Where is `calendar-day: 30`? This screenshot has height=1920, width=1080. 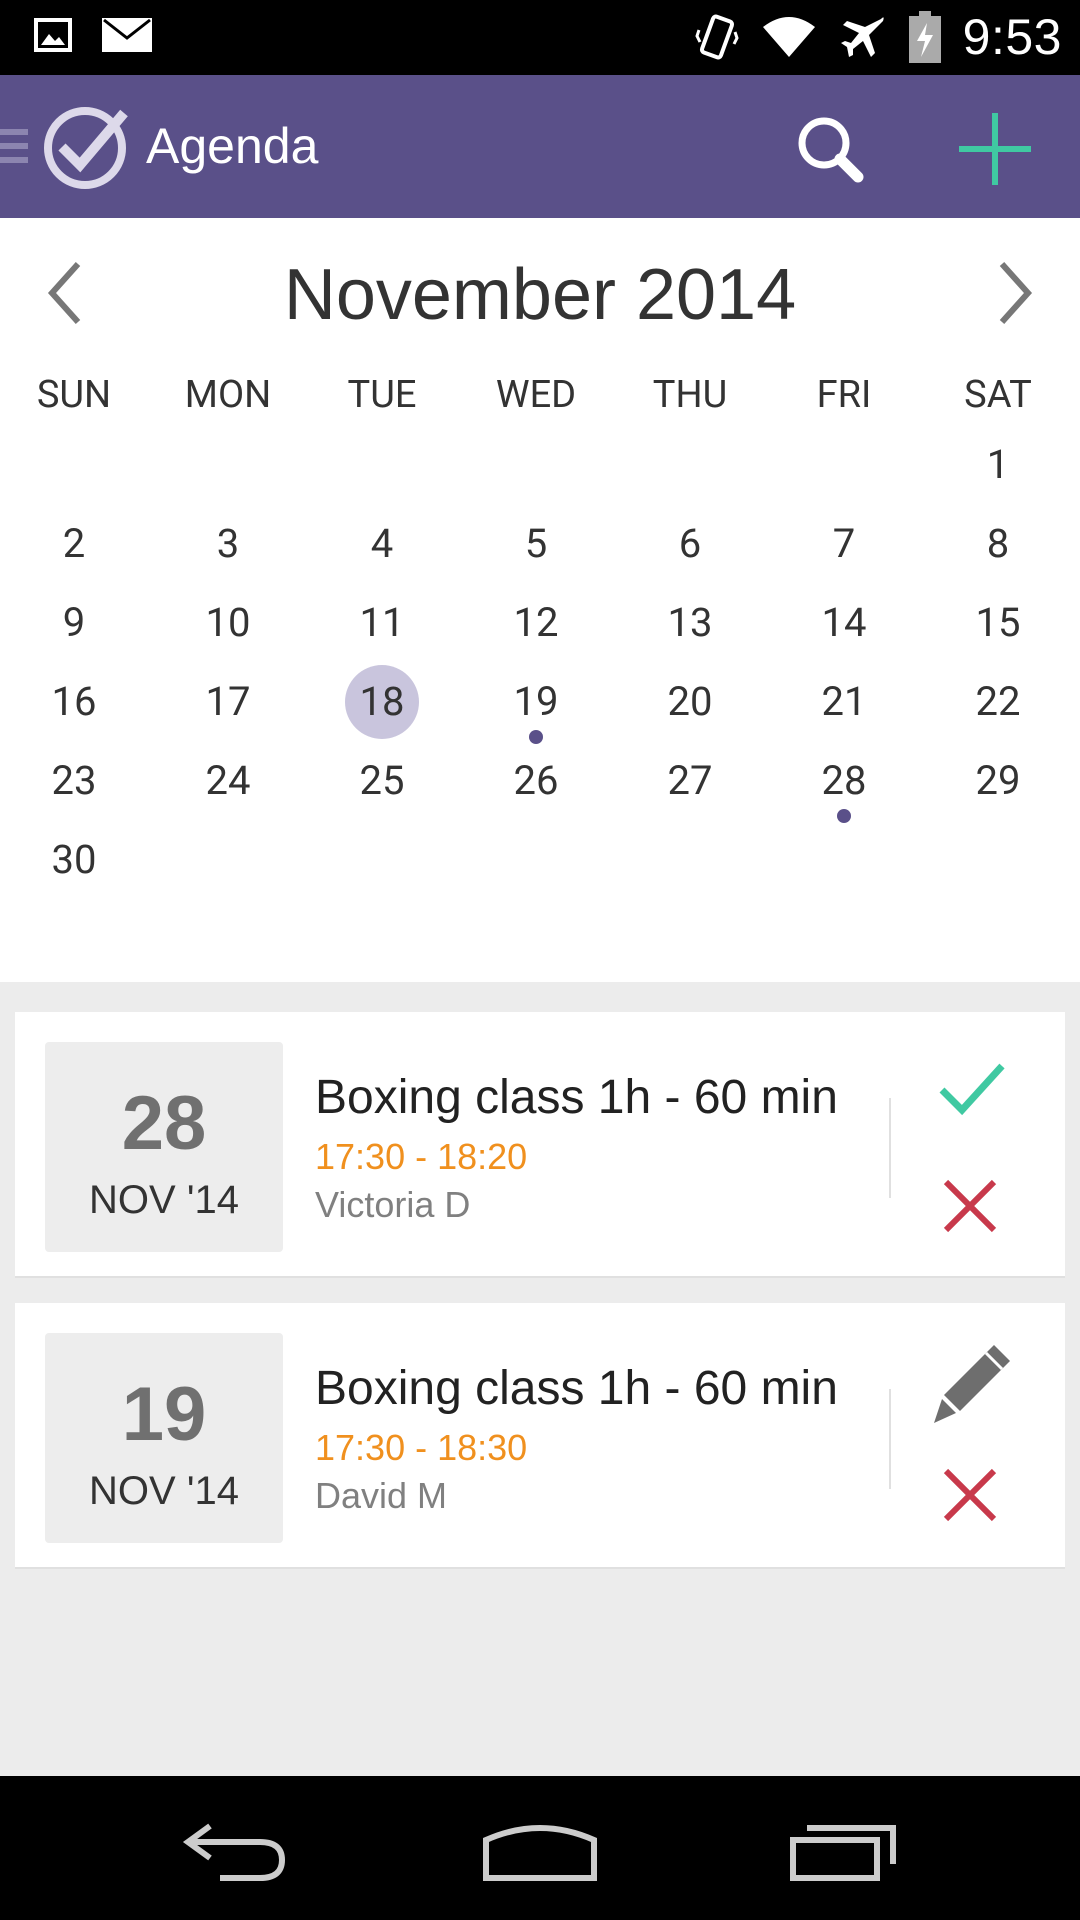 calendar-day: 30 is located at coordinates (74, 860).